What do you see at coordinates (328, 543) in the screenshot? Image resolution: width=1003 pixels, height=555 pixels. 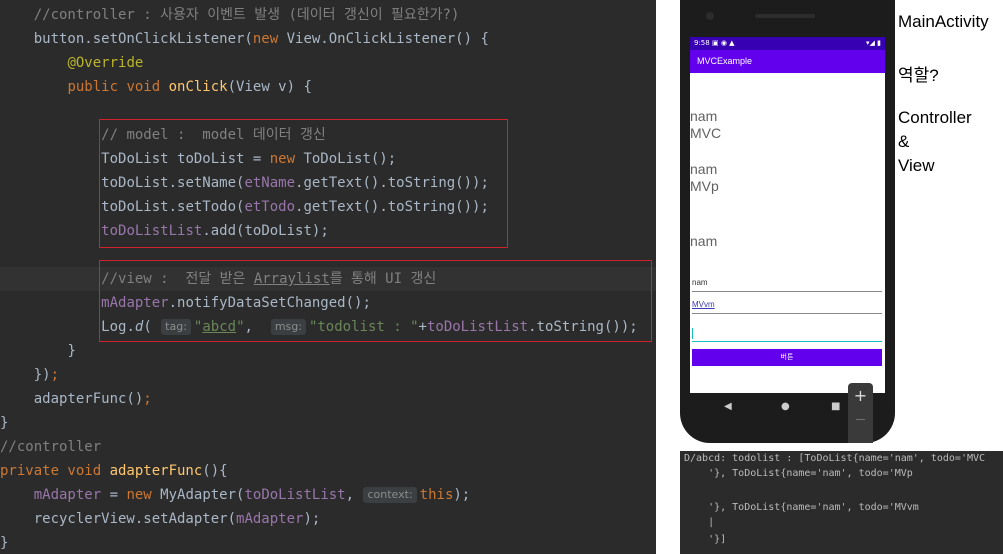 I see `code-line-21: }` at bounding box center [328, 543].